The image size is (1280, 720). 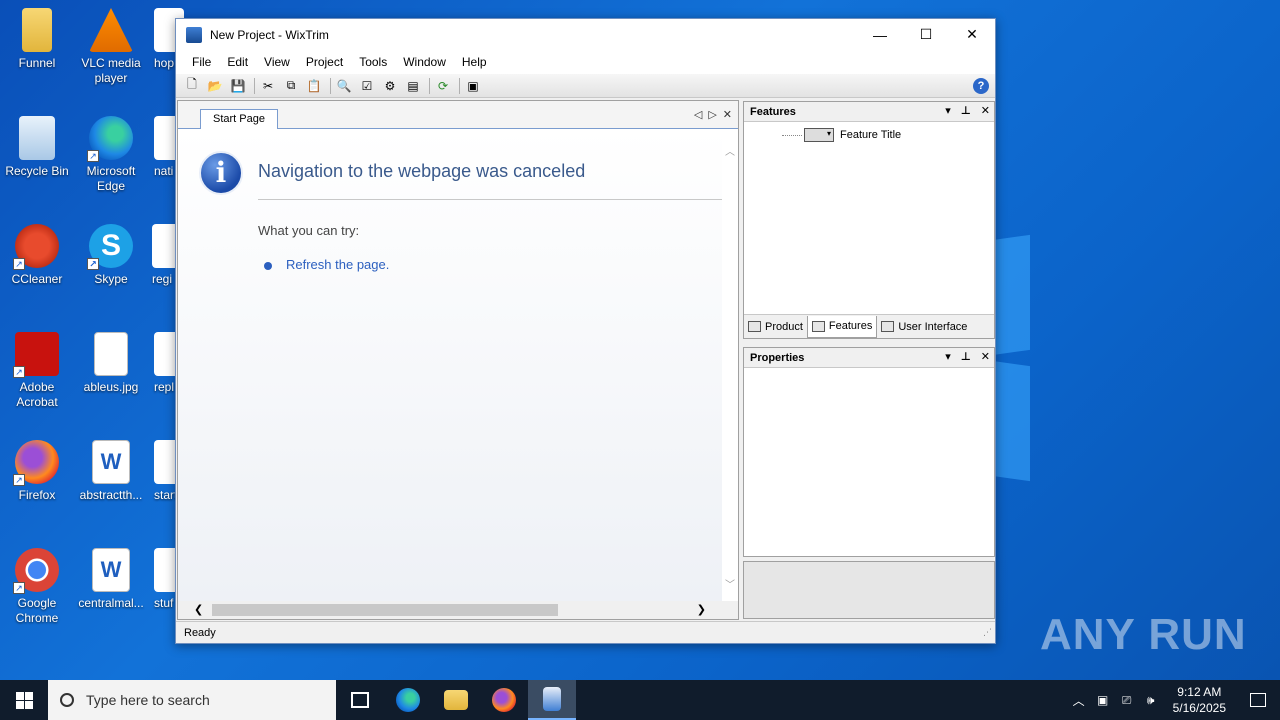 I want to click on paste-icon: 📋, so click(x=314, y=86).